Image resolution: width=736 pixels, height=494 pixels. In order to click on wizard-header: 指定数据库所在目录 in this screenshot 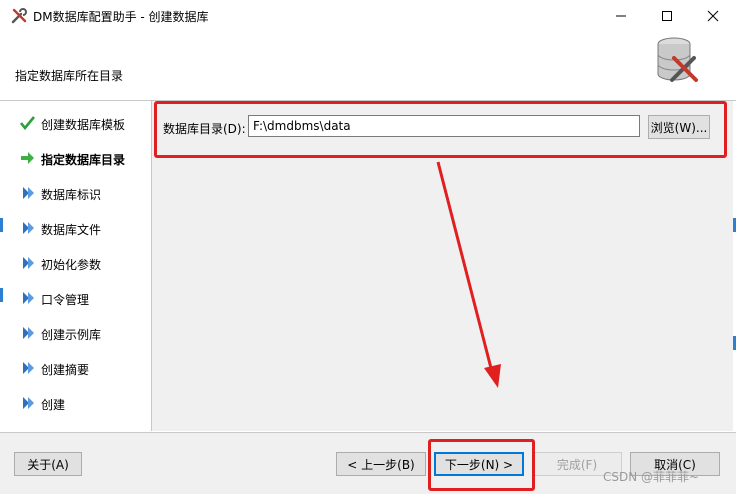, I will do `click(368, 66)`.